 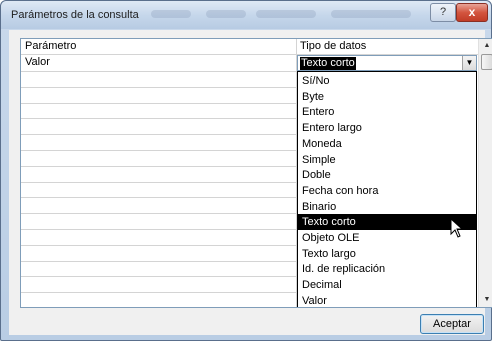 I want to click on dropdown-option: Moneda, so click(x=387, y=144).